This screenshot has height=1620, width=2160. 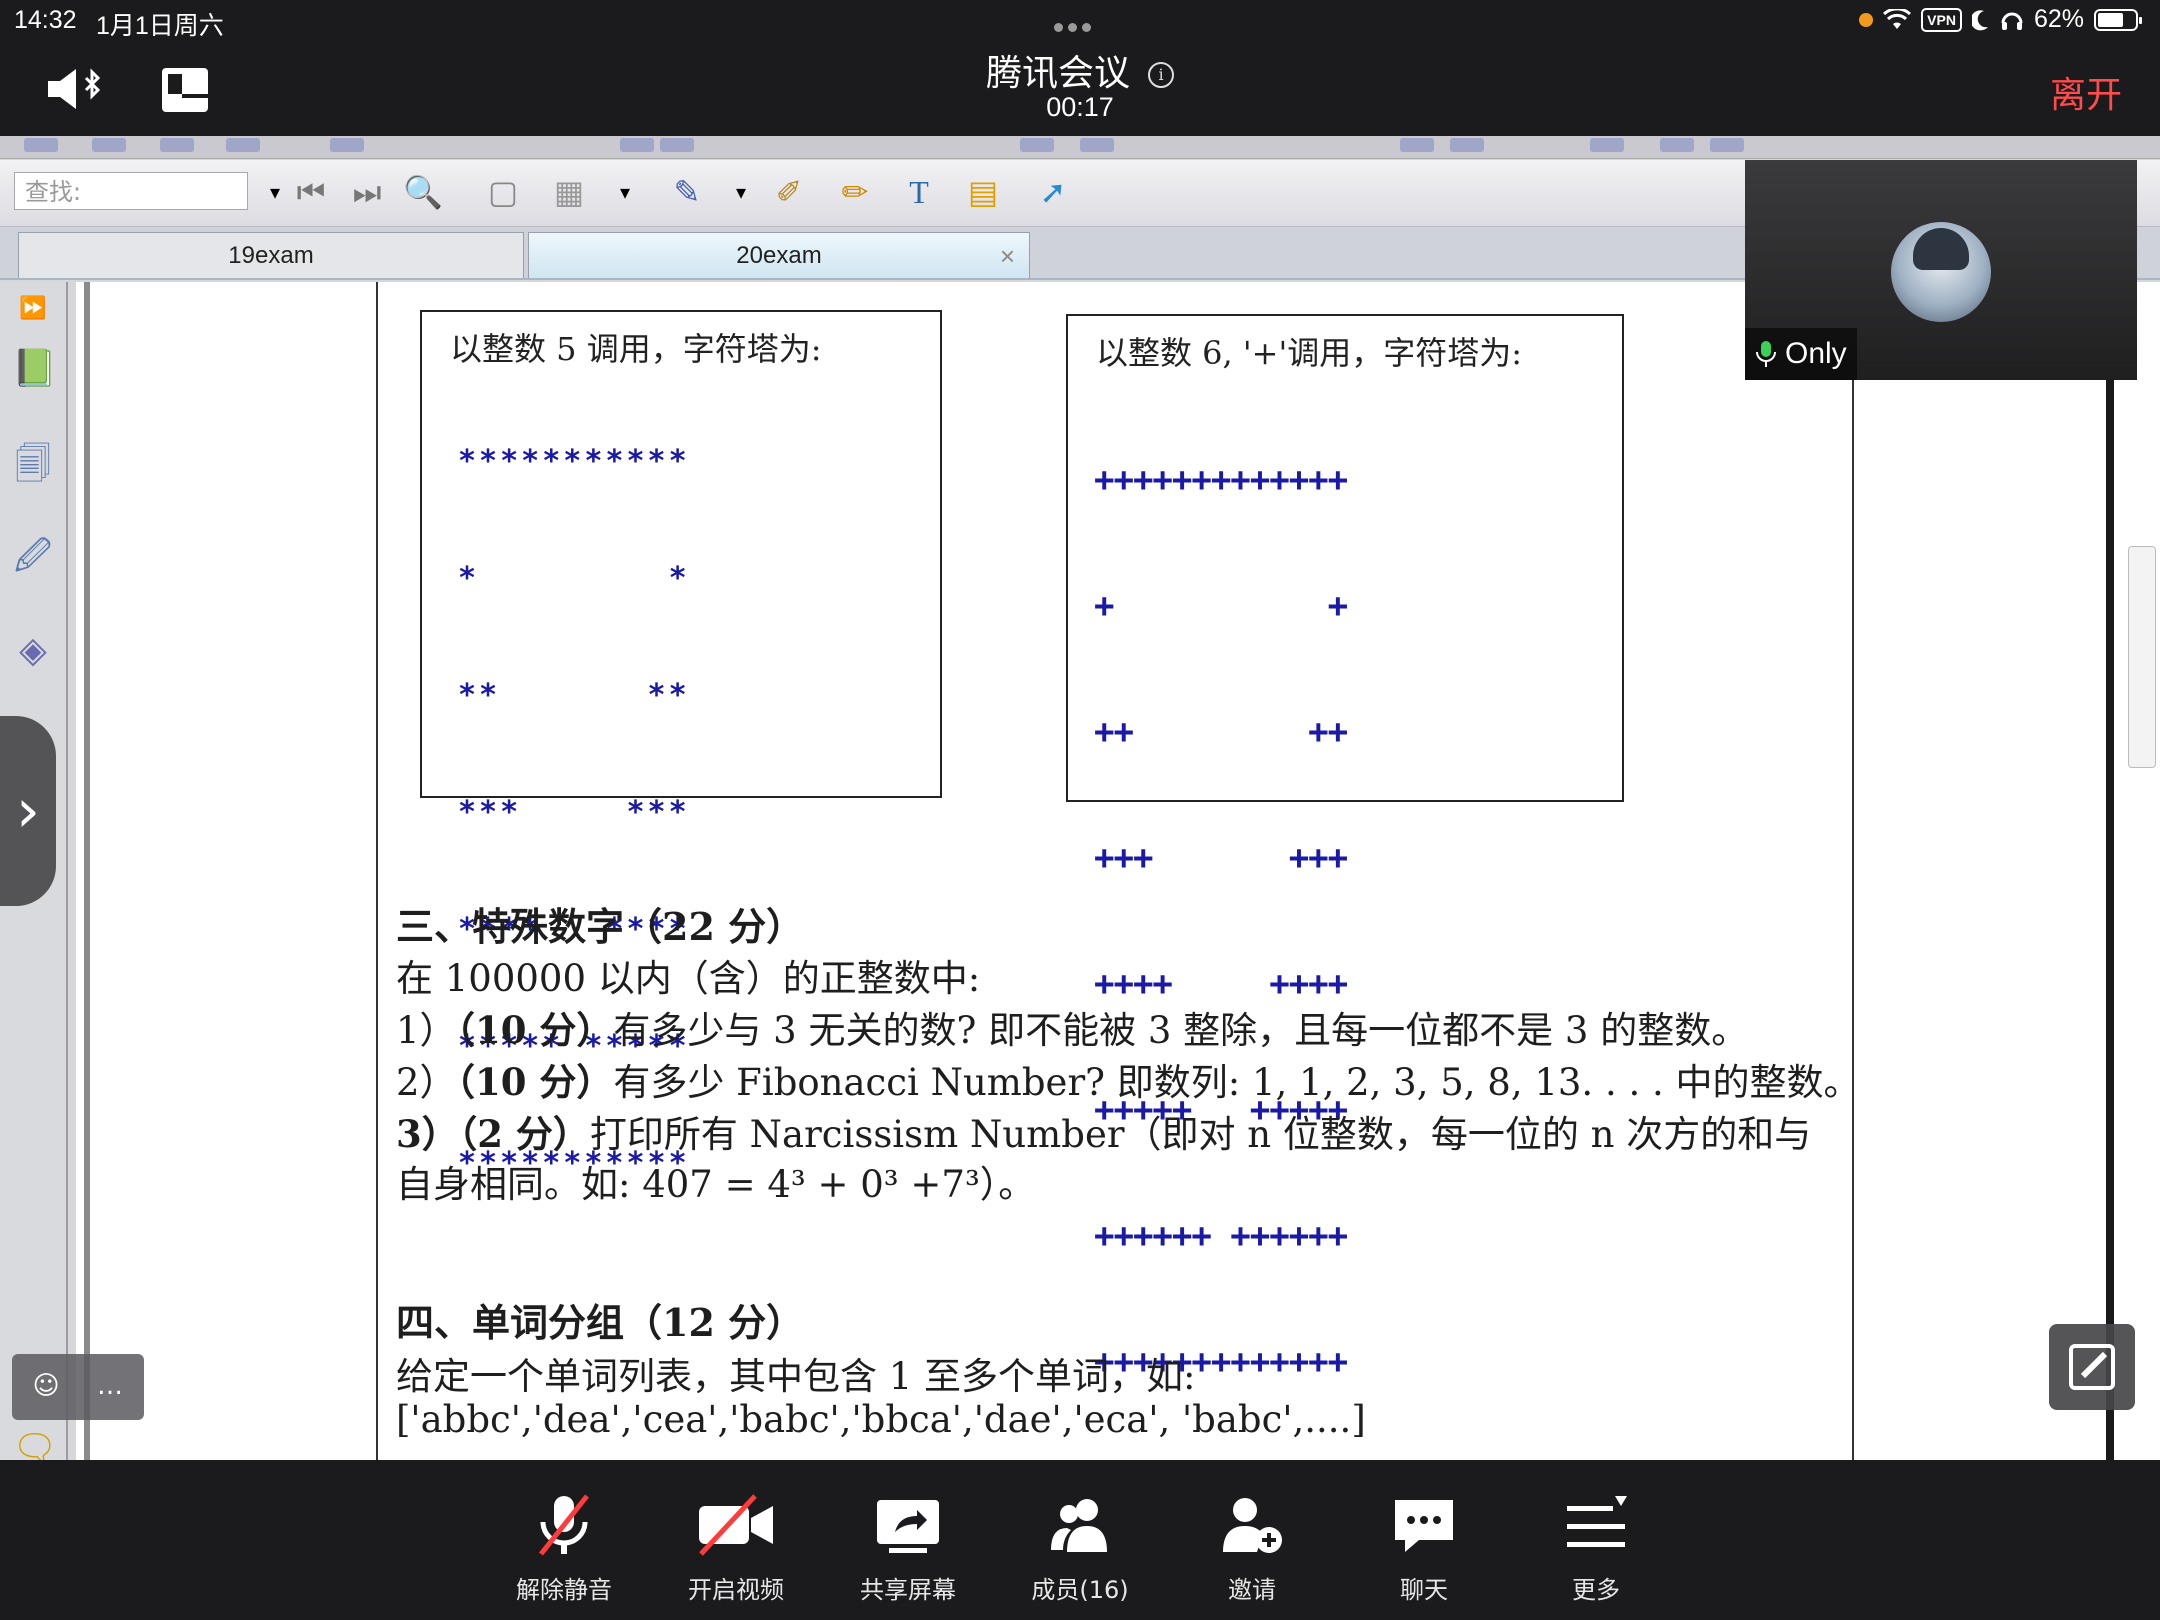 I want to click on select-tool-icon: ▢, so click(x=503, y=192).